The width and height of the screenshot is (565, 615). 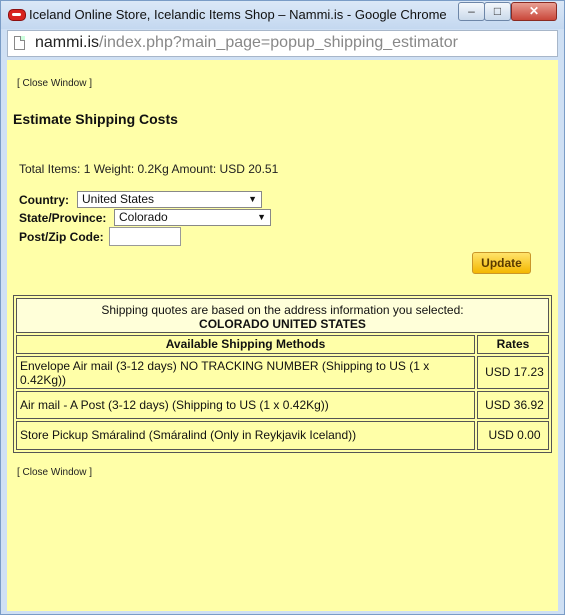 What do you see at coordinates (501, 263) in the screenshot?
I see `update-button: Update` at bounding box center [501, 263].